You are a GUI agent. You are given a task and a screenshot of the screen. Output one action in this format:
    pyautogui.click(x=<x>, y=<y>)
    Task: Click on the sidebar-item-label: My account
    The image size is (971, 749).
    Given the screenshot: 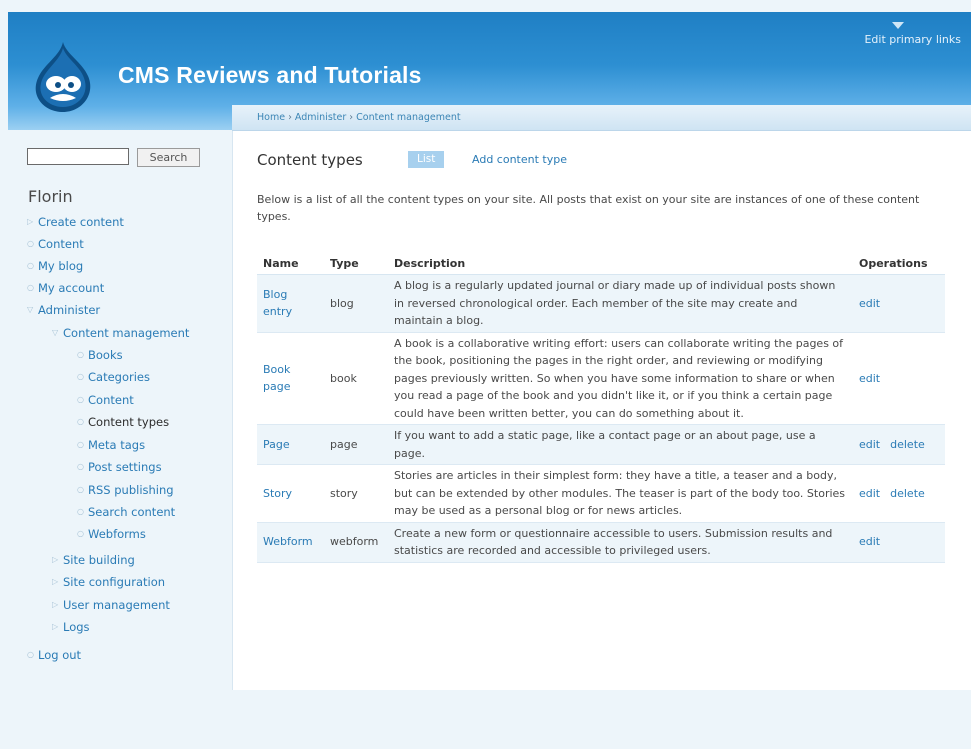 What is the action you would take?
    pyautogui.click(x=71, y=288)
    